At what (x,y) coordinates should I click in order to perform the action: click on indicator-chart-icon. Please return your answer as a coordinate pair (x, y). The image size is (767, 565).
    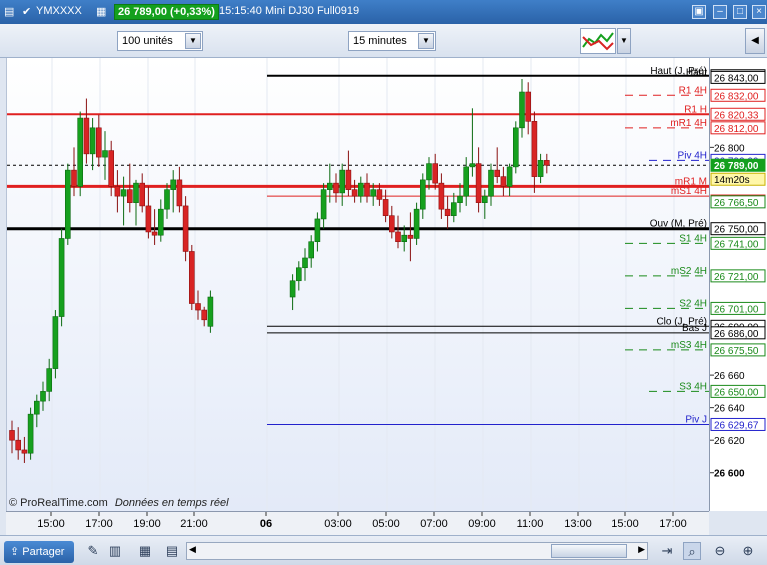
    Looking at the image, I should click on (598, 41).